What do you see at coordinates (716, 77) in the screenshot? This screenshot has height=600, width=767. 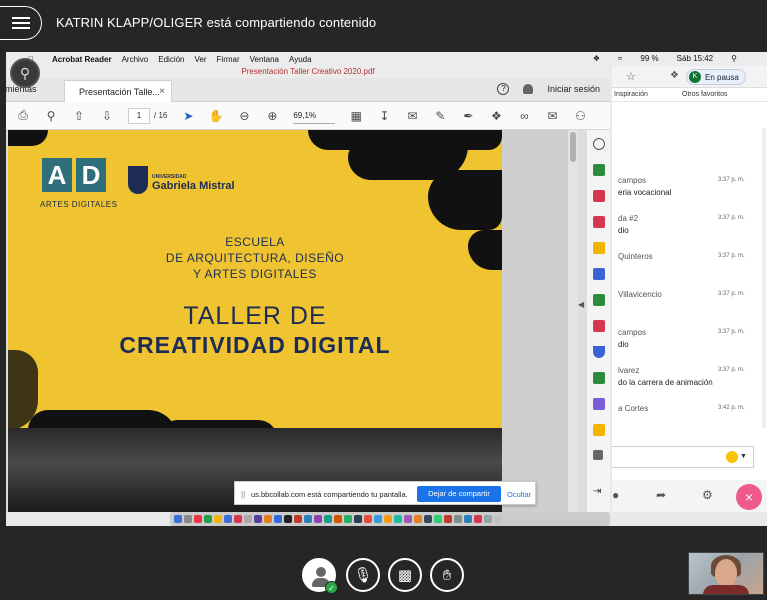 I see `profile-paused-chip: K En pausa` at bounding box center [716, 77].